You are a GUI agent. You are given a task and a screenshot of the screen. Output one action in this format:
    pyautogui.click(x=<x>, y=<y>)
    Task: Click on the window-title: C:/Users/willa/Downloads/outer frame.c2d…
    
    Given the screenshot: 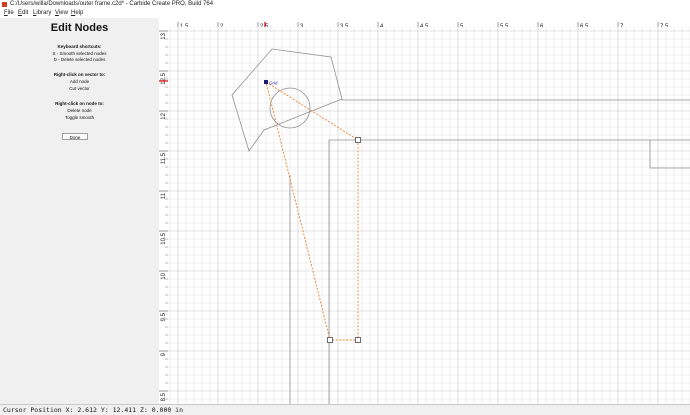 What is the action you would take?
    pyautogui.click(x=112, y=4)
    